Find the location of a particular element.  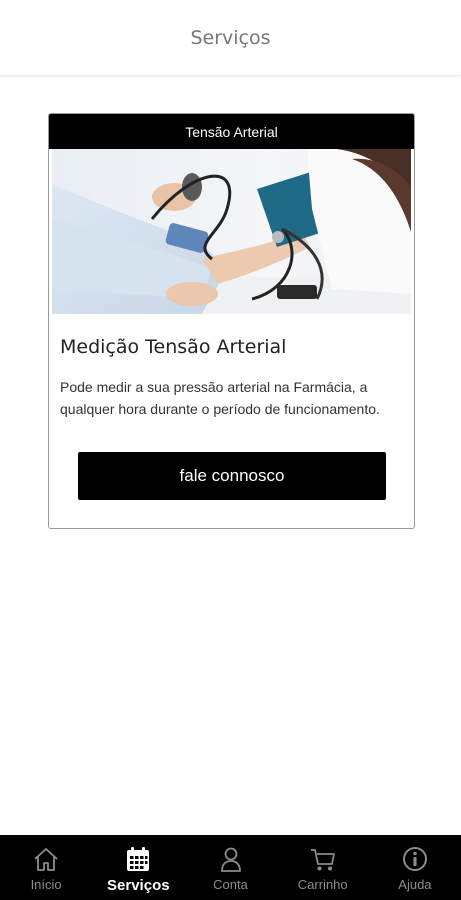

tab-inicio: Início is located at coordinates (46, 867).